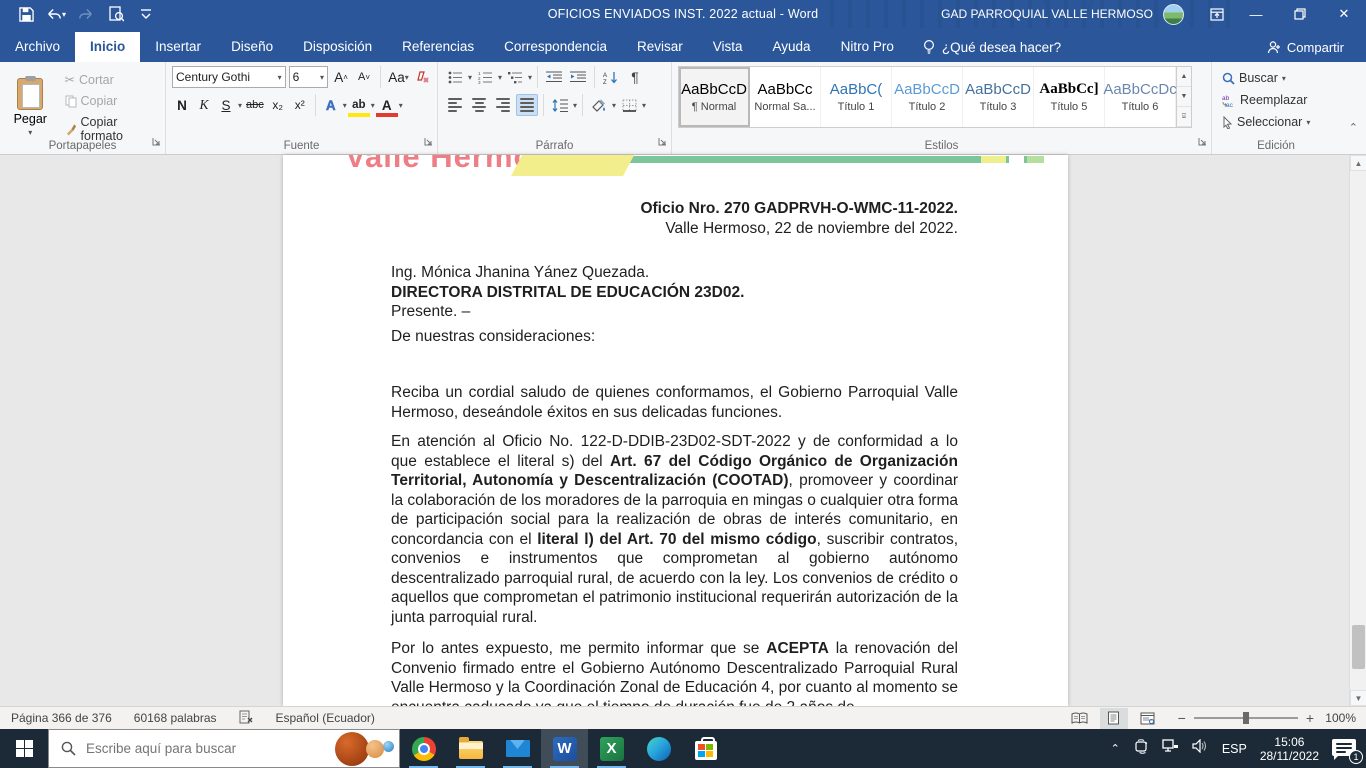 The height and width of the screenshot is (768, 1366). What do you see at coordinates (1202, 142) in the screenshot?
I see `estilos-dialog-launcher-icon` at bounding box center [1202, 142].